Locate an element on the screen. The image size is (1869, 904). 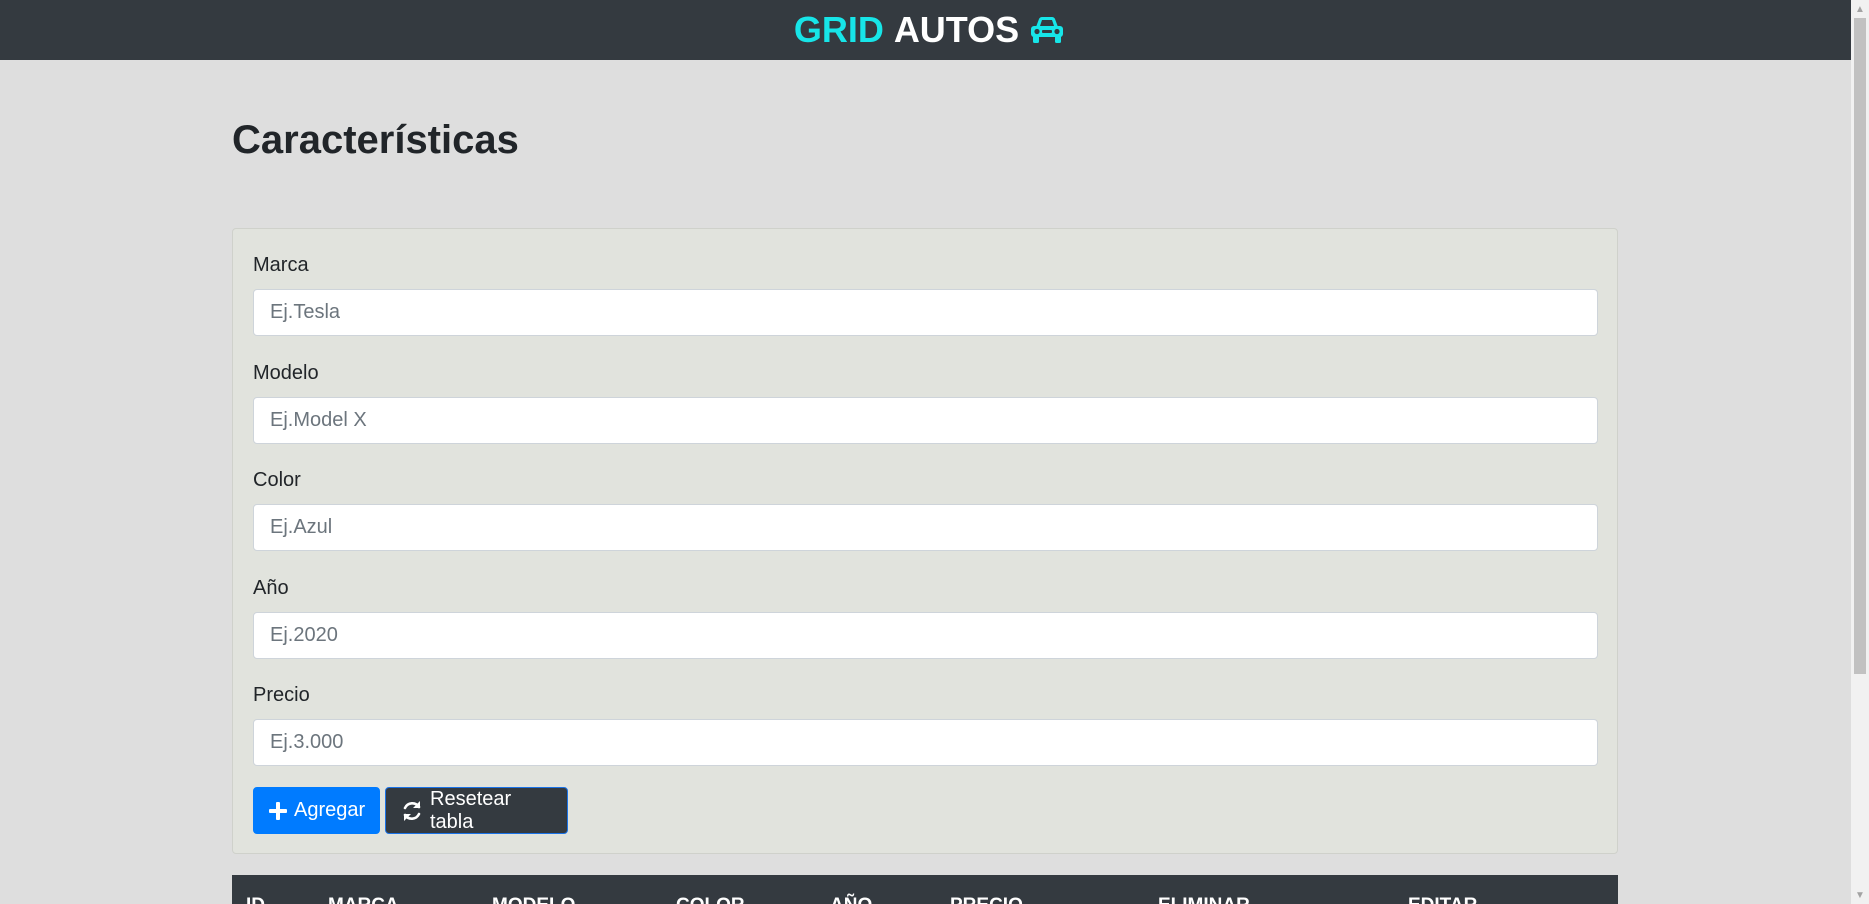
brand-logo: GRID AUTOS is located at coordinates (929, 30).